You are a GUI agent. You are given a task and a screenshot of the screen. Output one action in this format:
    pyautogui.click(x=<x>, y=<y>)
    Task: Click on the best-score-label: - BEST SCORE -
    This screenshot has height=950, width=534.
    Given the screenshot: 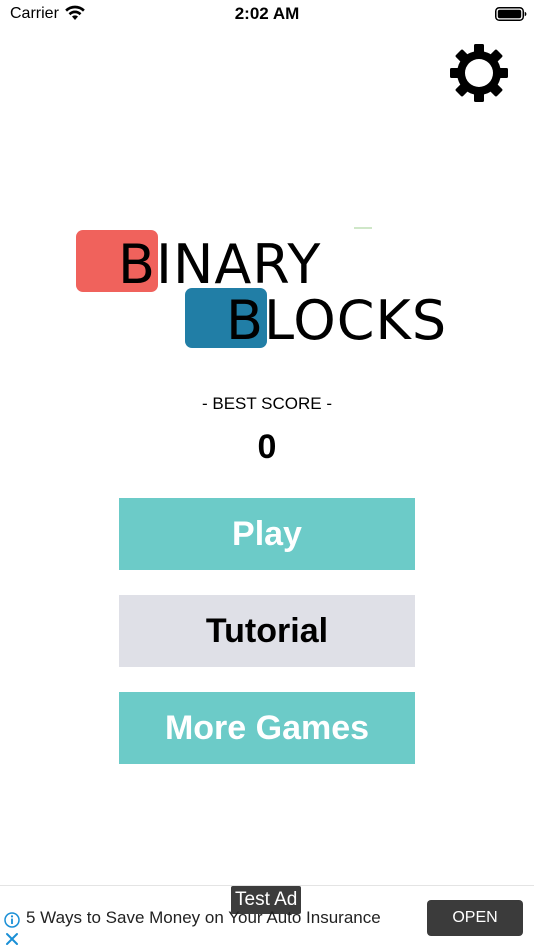 What is the action you would take?
    pyautogui.click(x=267, y=403)
    